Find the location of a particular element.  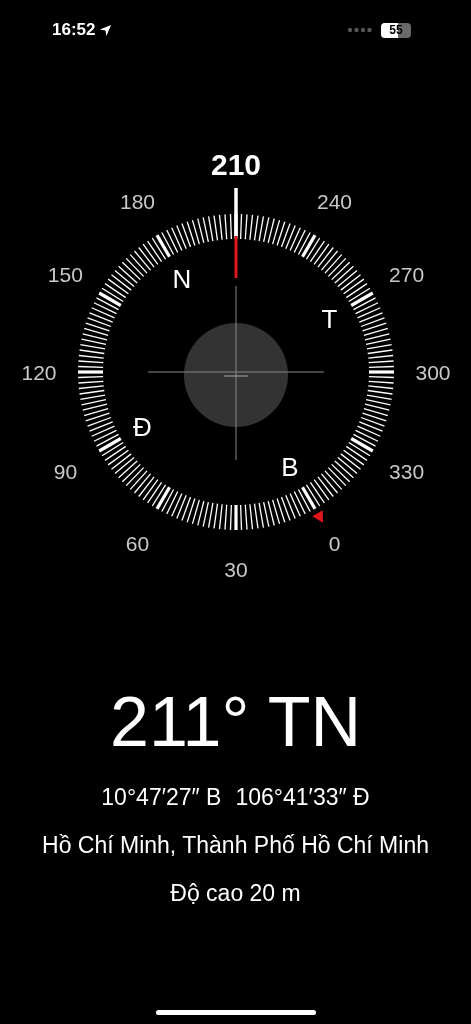

dial-degree-label: 240 is located at coordinates (334, 202).